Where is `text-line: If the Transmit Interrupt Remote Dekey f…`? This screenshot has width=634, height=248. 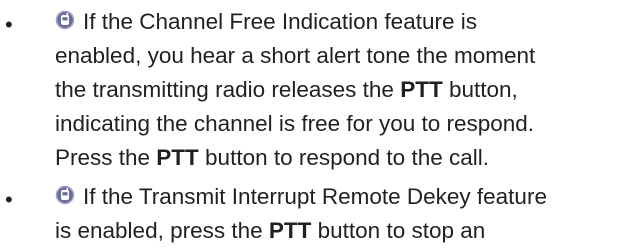
text-line: If the Transmit Interrupt Remote Dekey f… is located at coordinates (344, 197).